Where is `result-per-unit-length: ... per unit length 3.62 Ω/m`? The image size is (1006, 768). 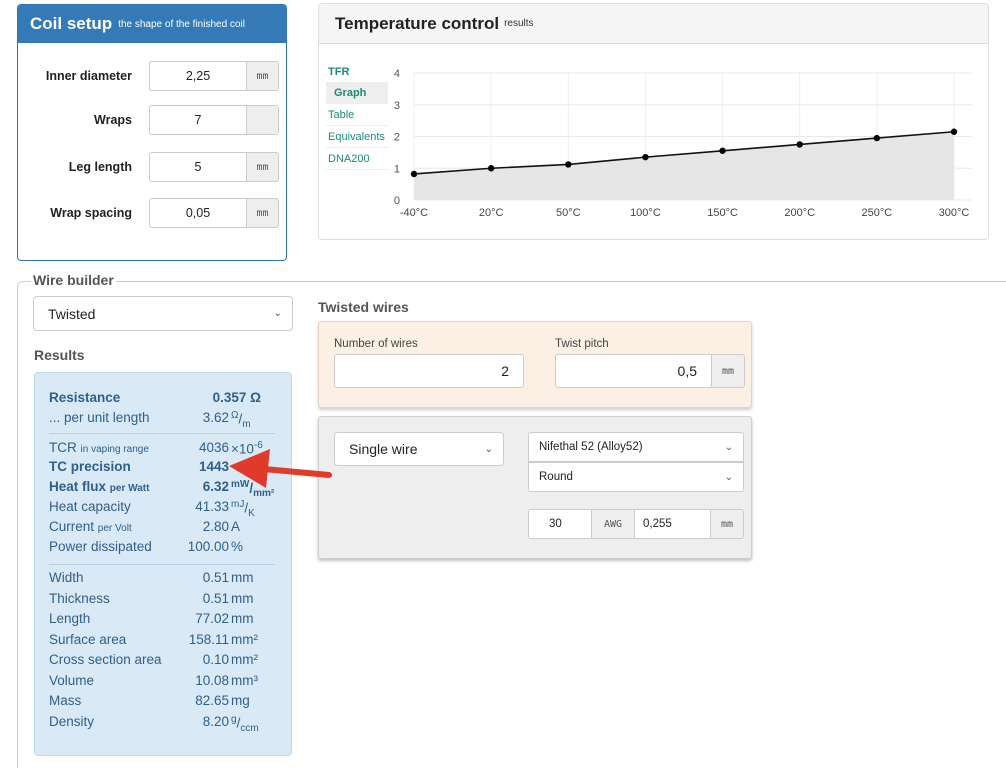 result-per-unit-length: ... per unit length 3.62 Ω/m is located at coordinates (161, 420).